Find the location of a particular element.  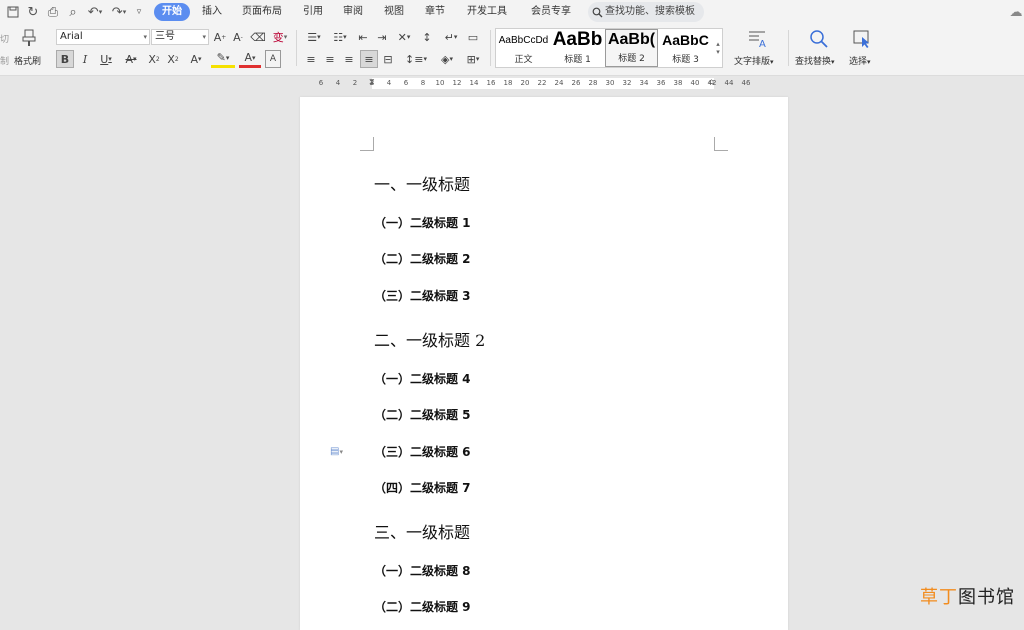

format-painter-icon is located at coordinates (29, 38).